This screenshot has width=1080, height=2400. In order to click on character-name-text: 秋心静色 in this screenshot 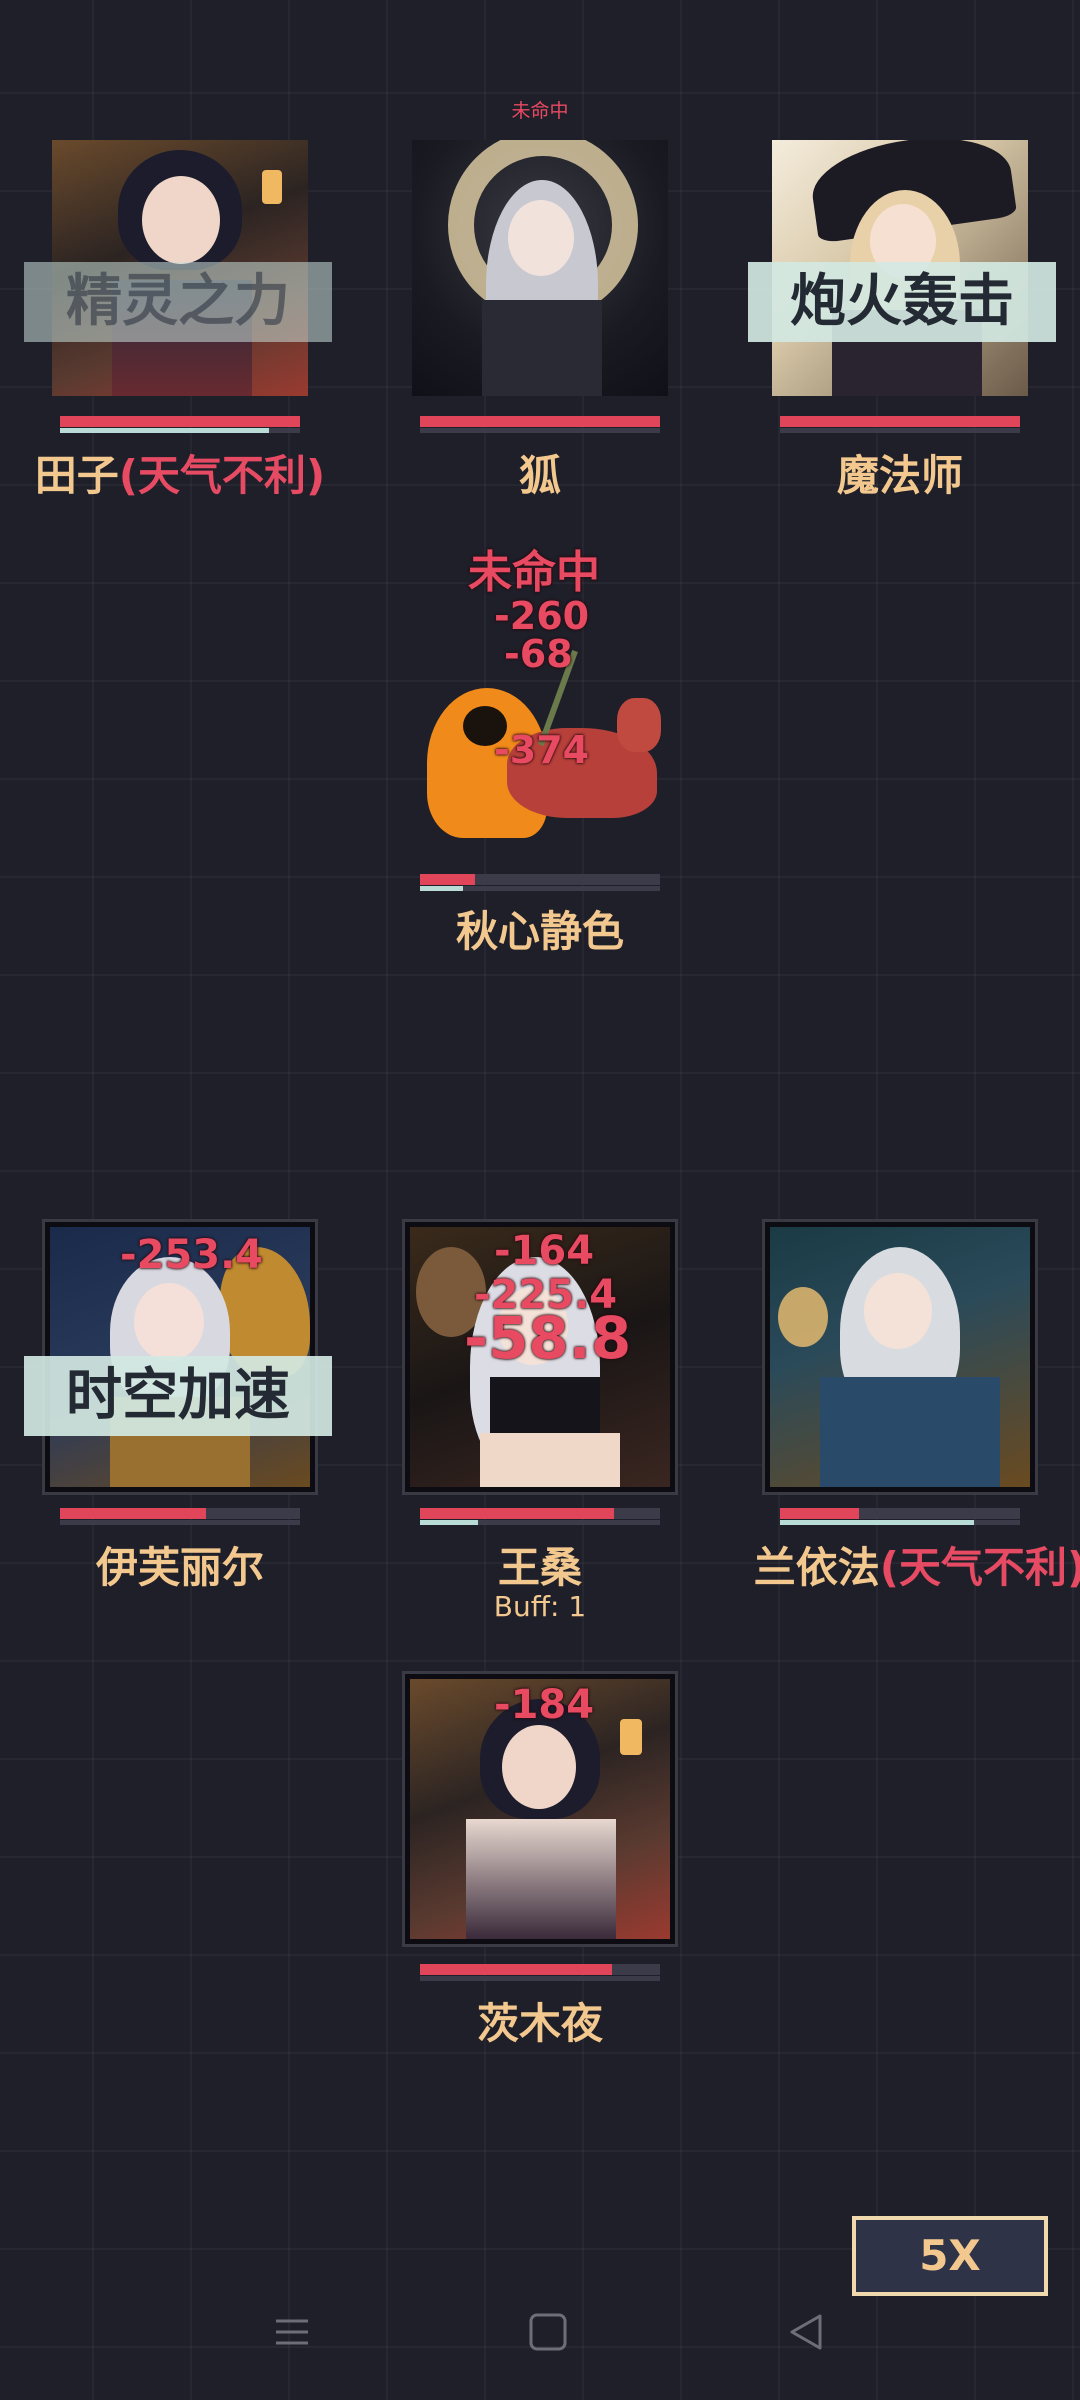, I will do `click(539, 931)`.